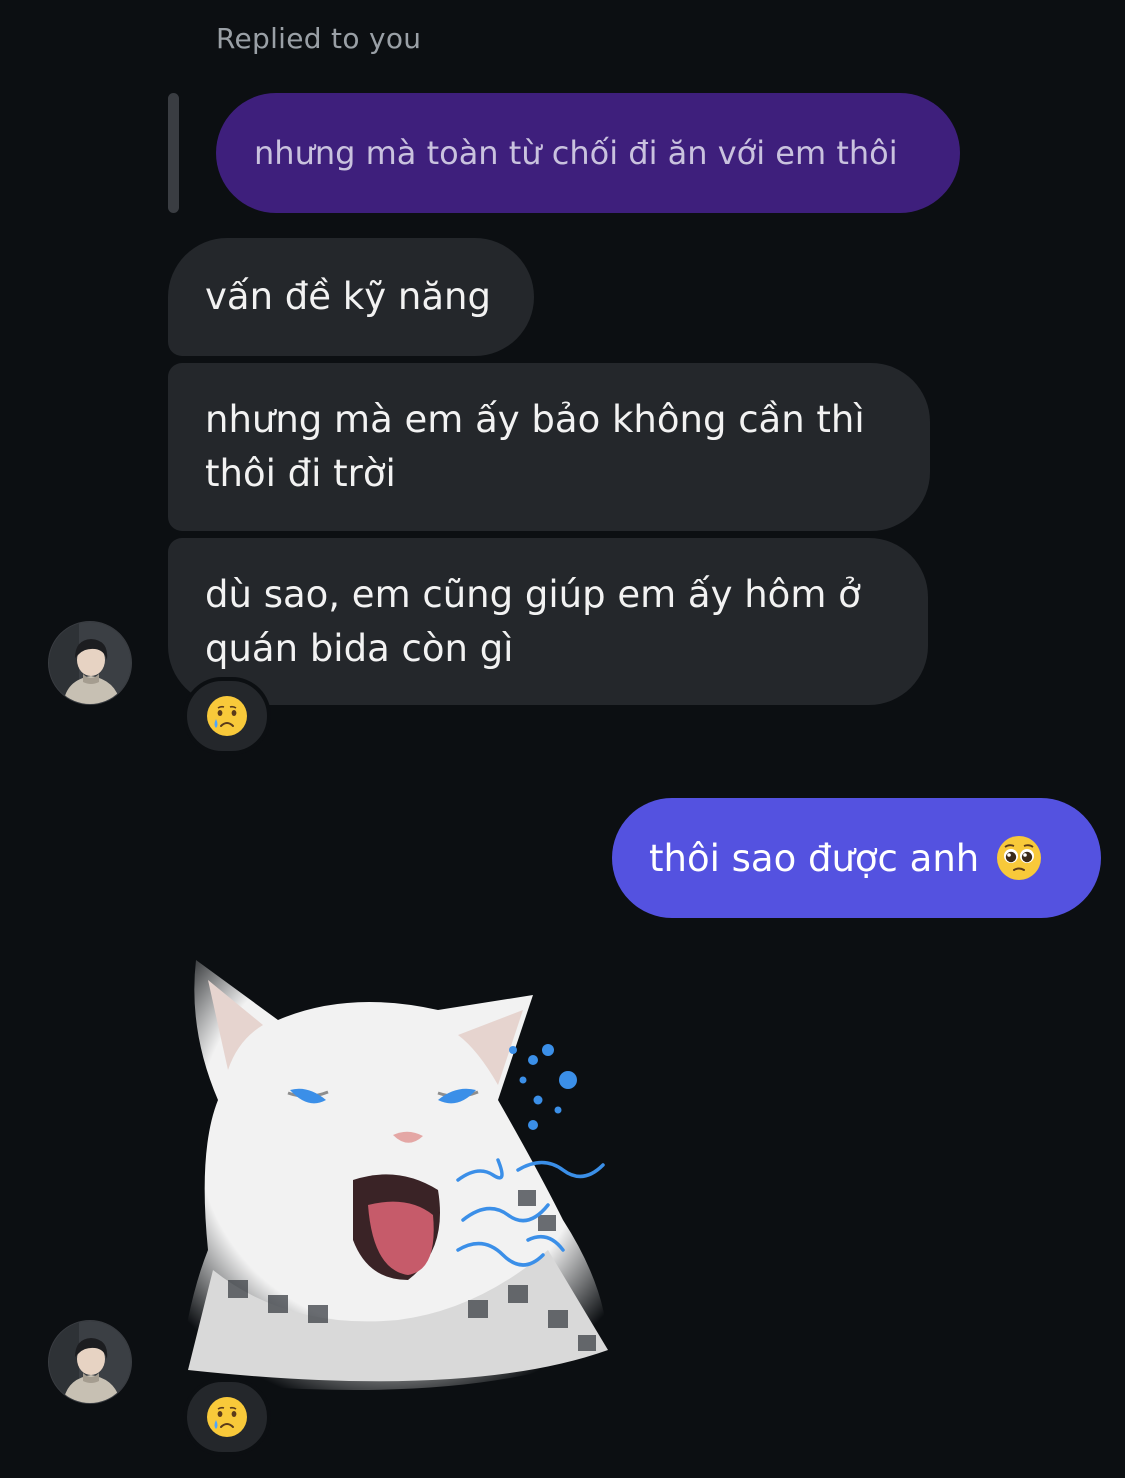  Describe the element at coordinates (814, 858) in the screenshot. I see `sent-message-text: thôi sao được anh` at that location.